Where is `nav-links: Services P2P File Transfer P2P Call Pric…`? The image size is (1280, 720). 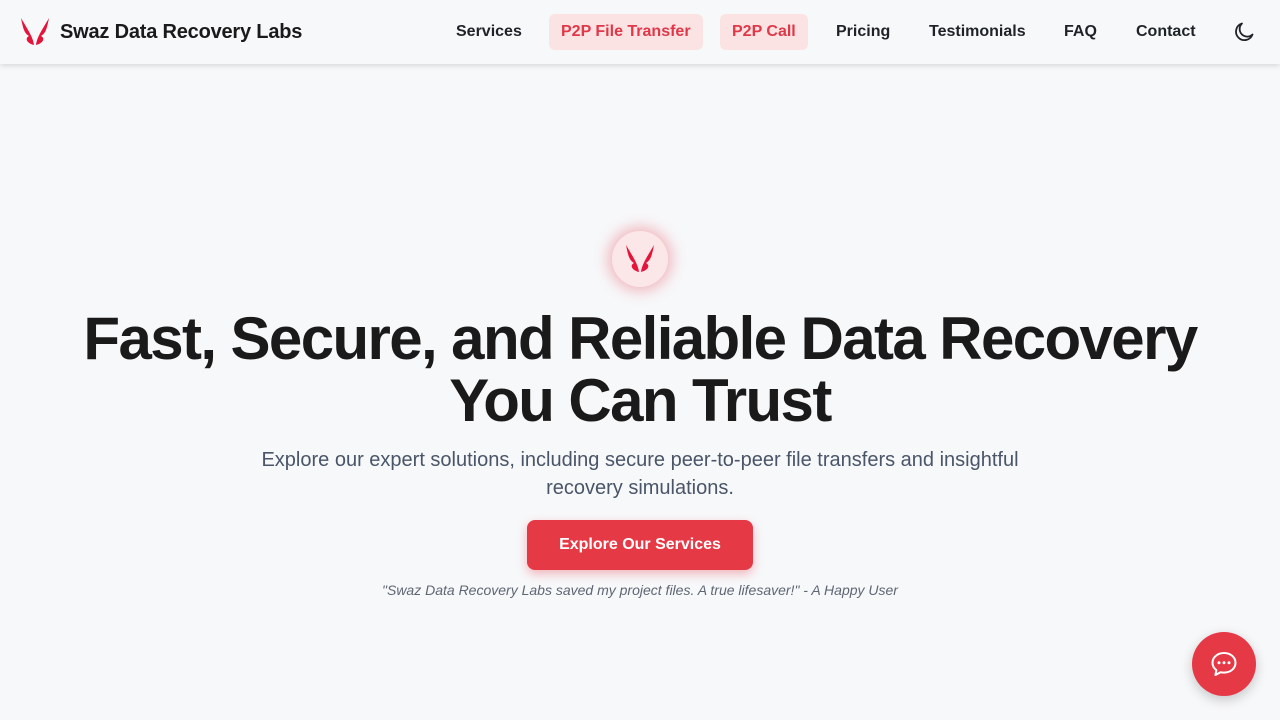
nav-links: Services P2P File Transfer P2P Call Pric… is located at coordinates (640, 32).